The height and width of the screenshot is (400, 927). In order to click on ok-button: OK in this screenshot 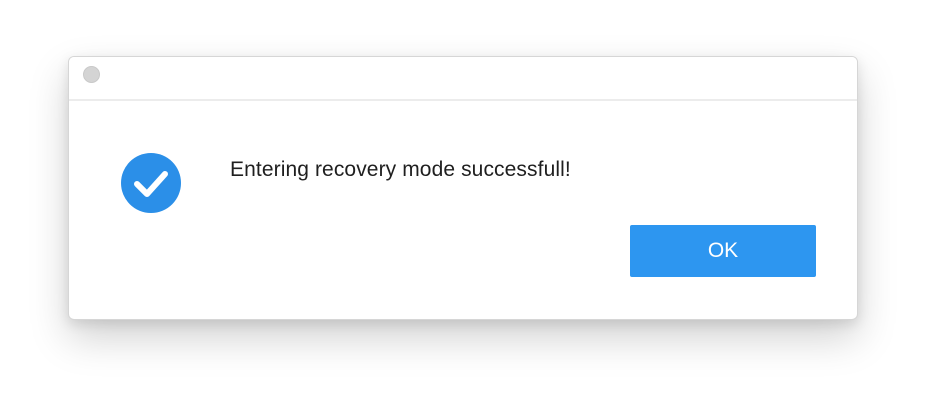, I will do `click(723, 251)`.